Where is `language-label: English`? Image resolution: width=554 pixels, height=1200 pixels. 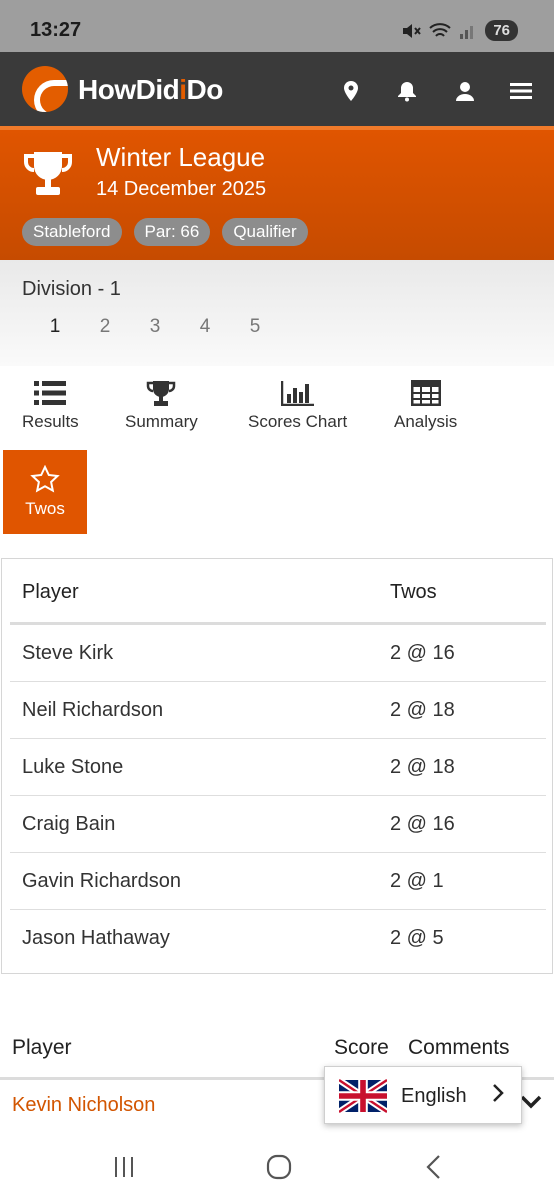
language-label: English is located at coordinates (434, 1096).